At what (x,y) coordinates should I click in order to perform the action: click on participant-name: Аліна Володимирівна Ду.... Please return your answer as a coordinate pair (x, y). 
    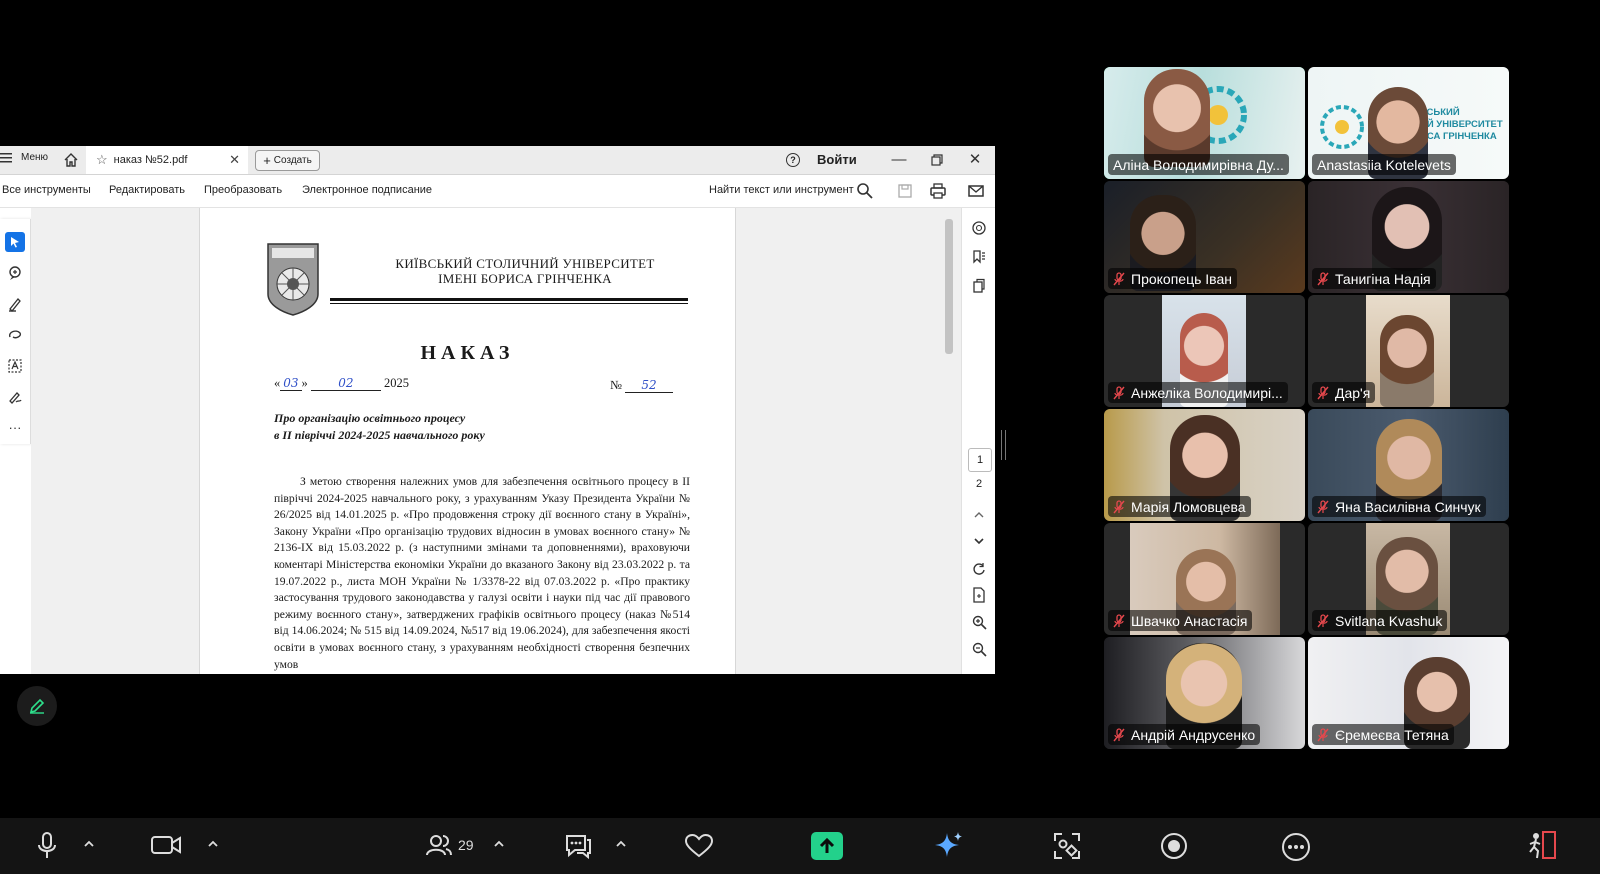
    Looking at the image, I should click on (1198, 164).